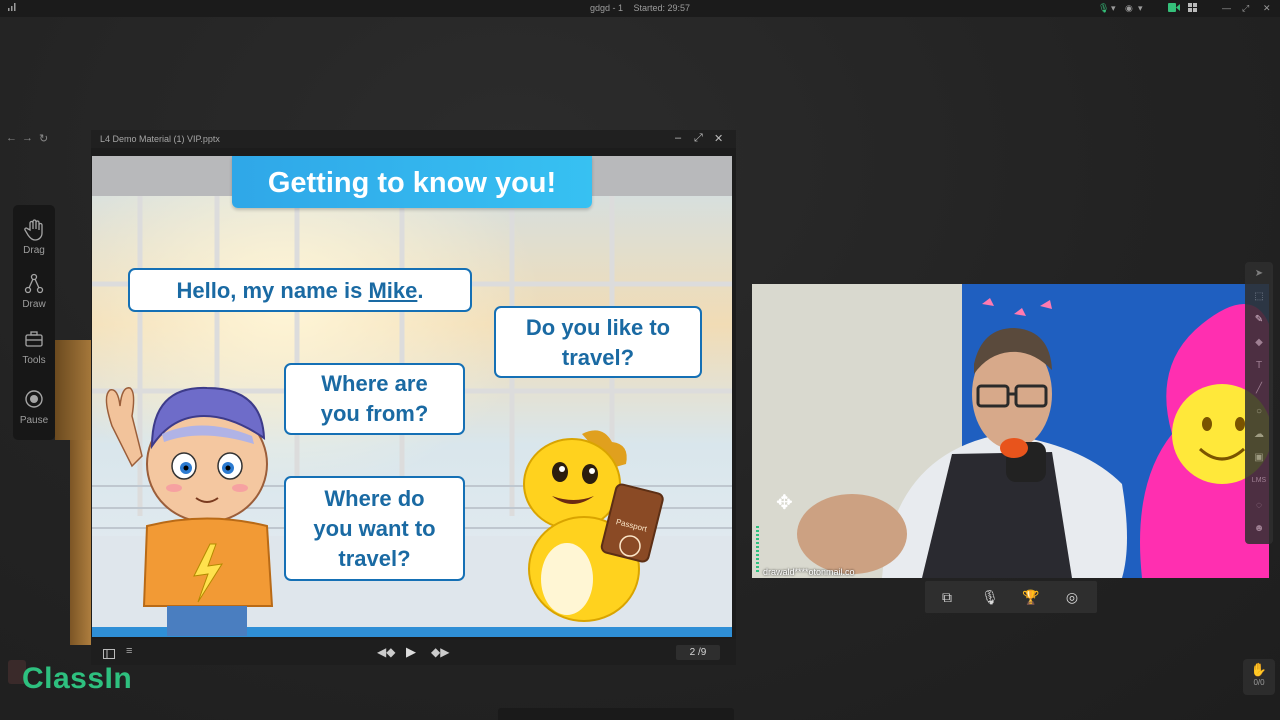 The image size is (1280, 720). Describe the element at coordinates (1259, 481) in the screenshot. I see `lms-icon: LMS` at that location.